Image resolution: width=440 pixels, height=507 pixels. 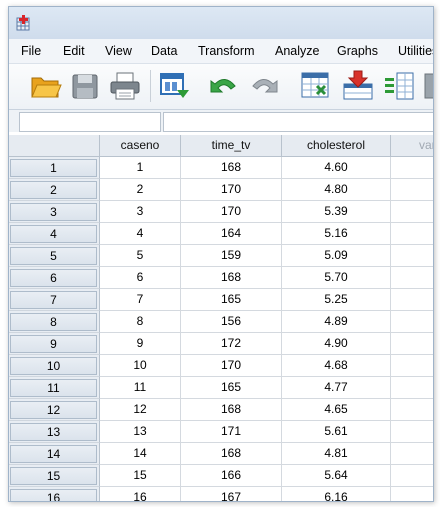 I want to click on cell-cholesterol: 6.16, so click(x=336, y=494).